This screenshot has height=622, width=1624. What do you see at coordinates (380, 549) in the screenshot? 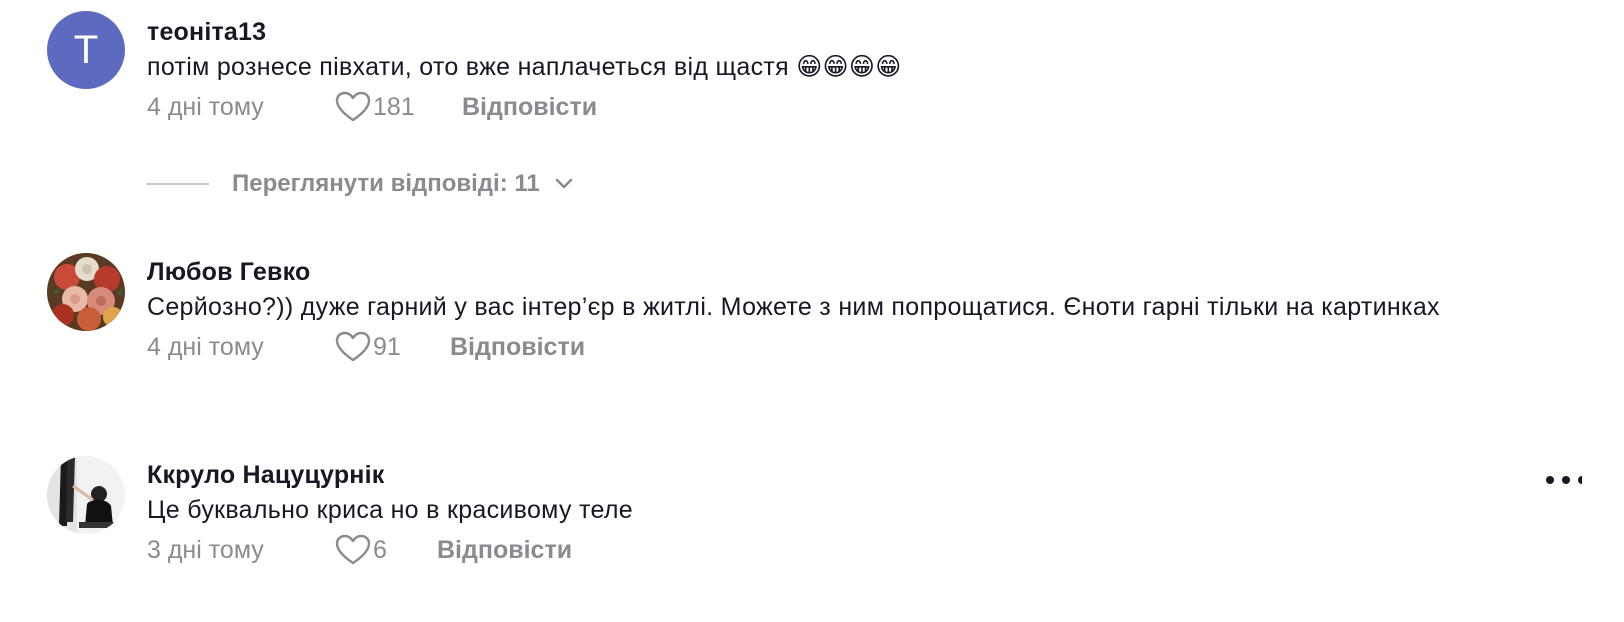
I see `like-count: 6` at bounding box center [380, 549].